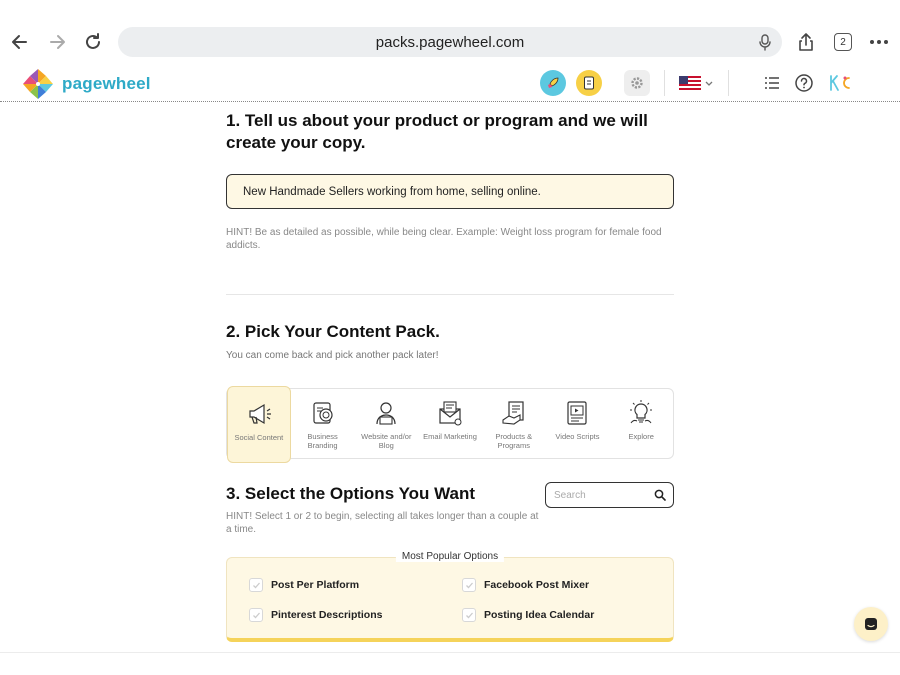 The image size is (900, 675). I want to click on option-post-per-platform: Post Per Platform, so click(304, 585).